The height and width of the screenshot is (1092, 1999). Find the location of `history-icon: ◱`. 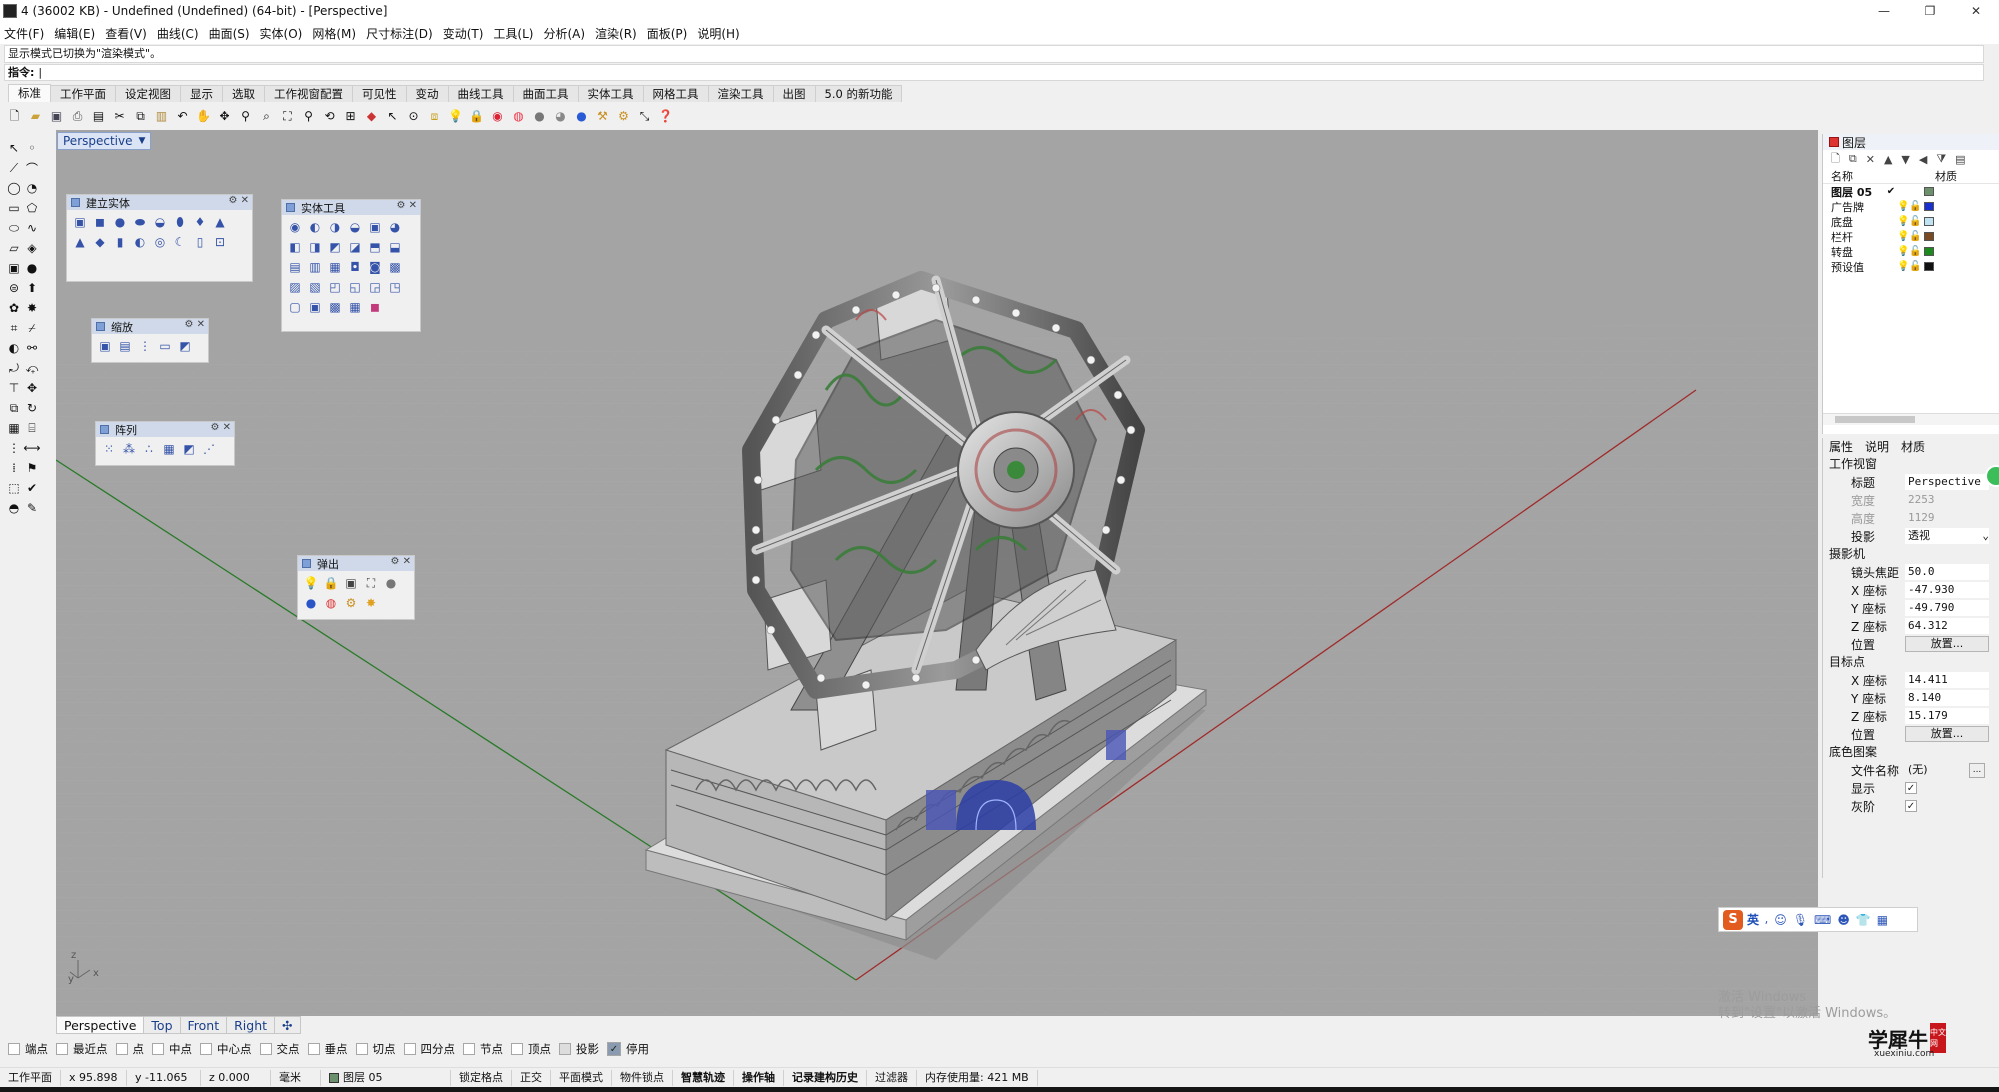

history-icon: ◱ is located at coordinates (355, 287).